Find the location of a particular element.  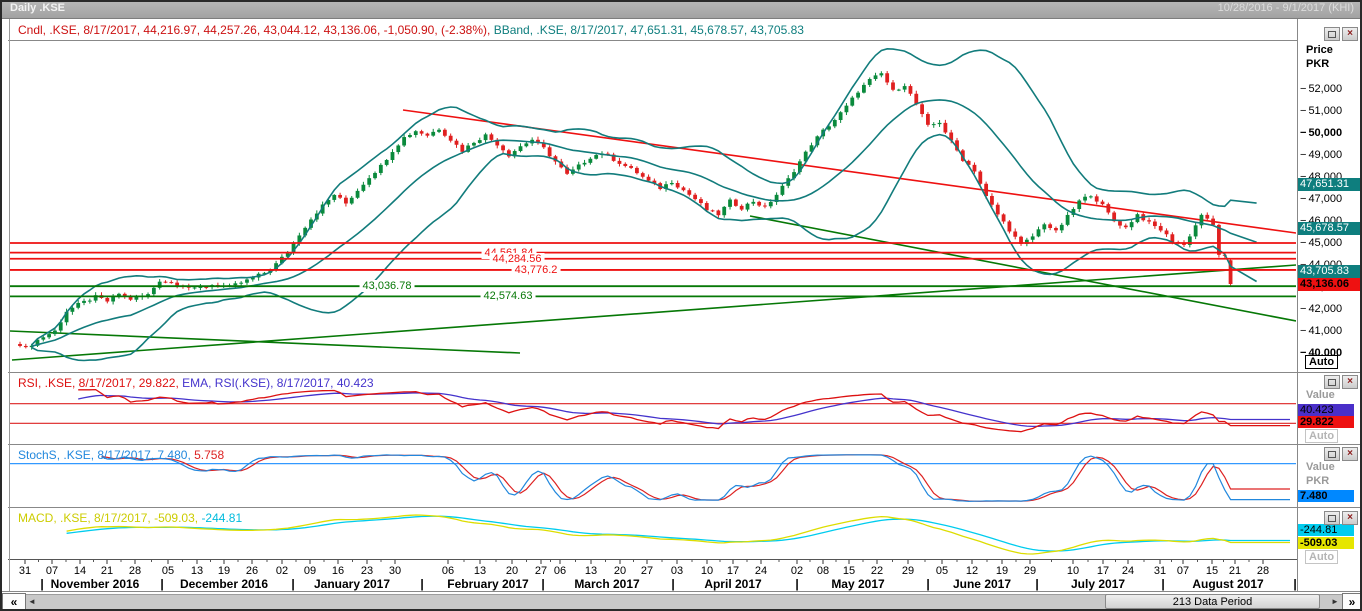

x-axis-line is located at coordinates (652, 559).